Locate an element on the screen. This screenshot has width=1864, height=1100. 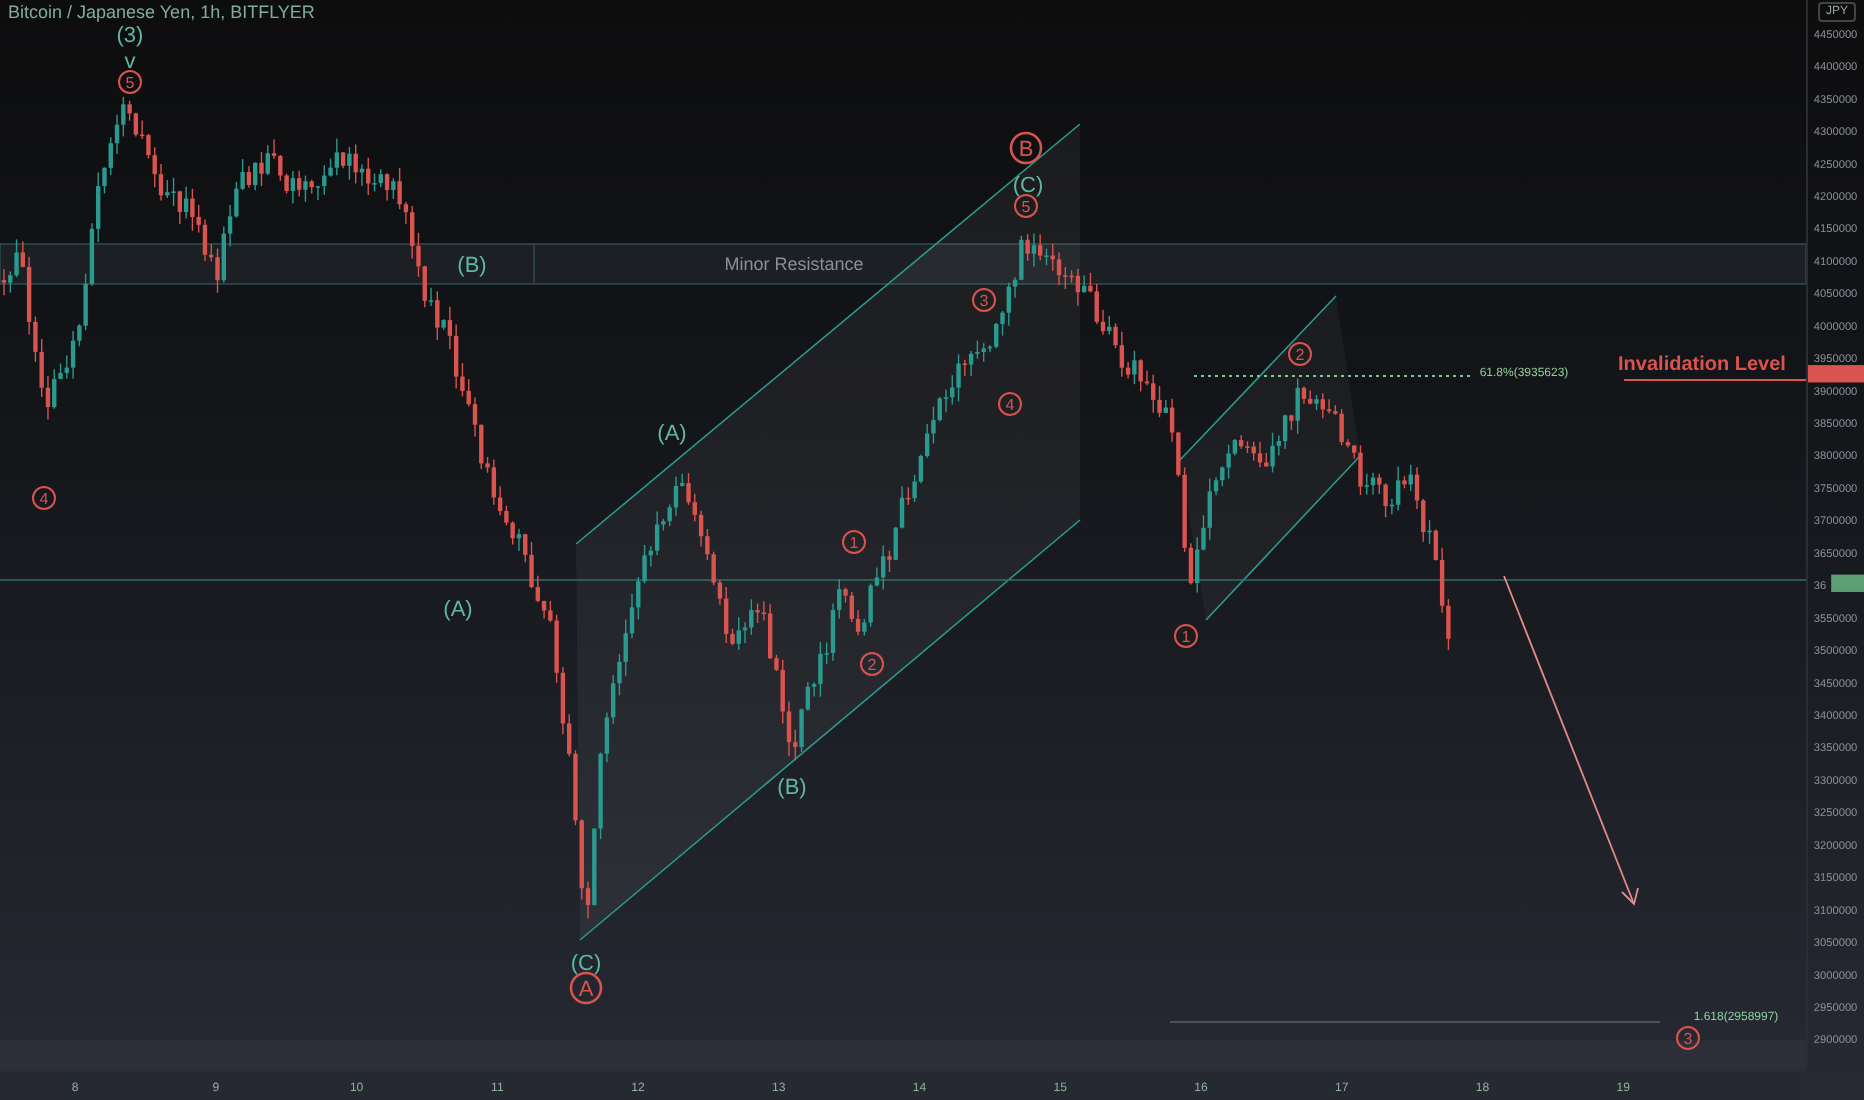
wave-label: v is located at coordinates (130, 62).